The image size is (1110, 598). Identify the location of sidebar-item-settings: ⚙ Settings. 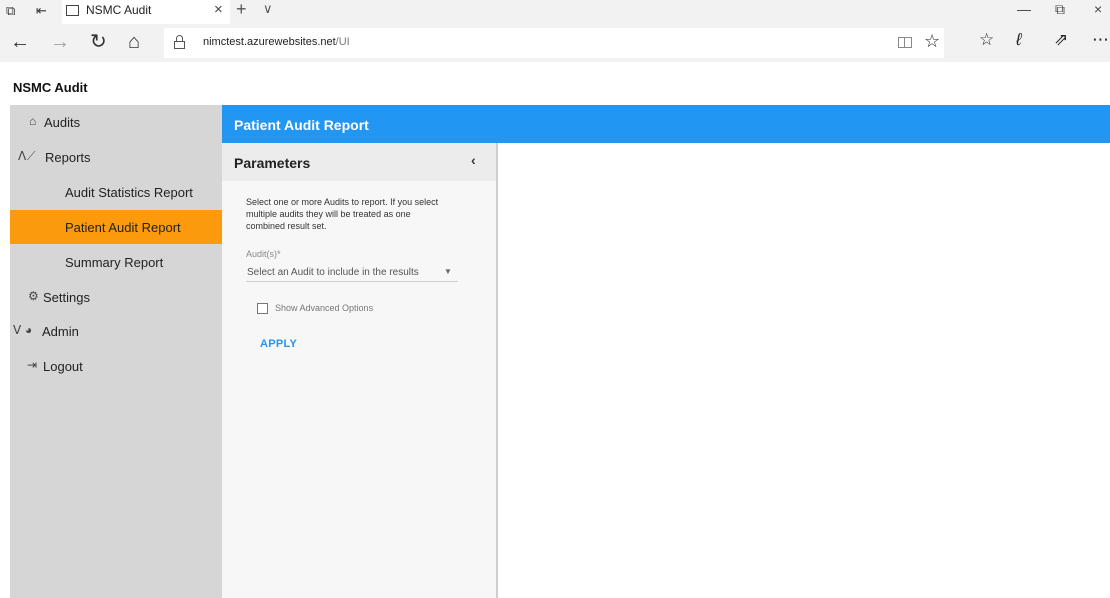
(116, 297).